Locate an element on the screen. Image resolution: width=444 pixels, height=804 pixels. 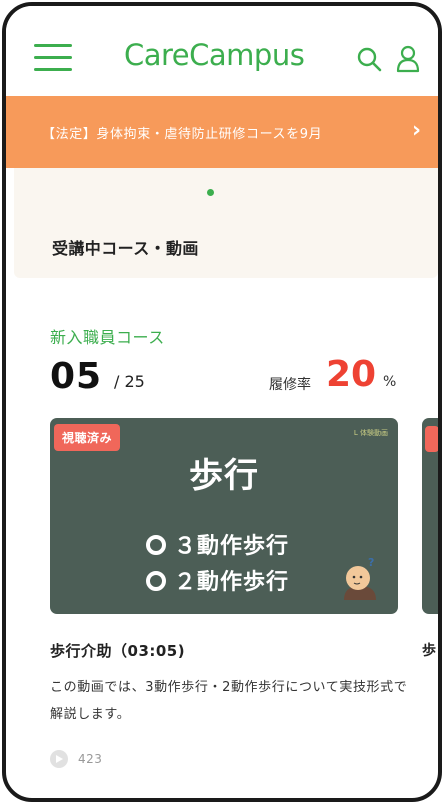
notice-text: 【法定】身体拘束・虐待防止研修コースを9月 is located at coordinates (182, 134).